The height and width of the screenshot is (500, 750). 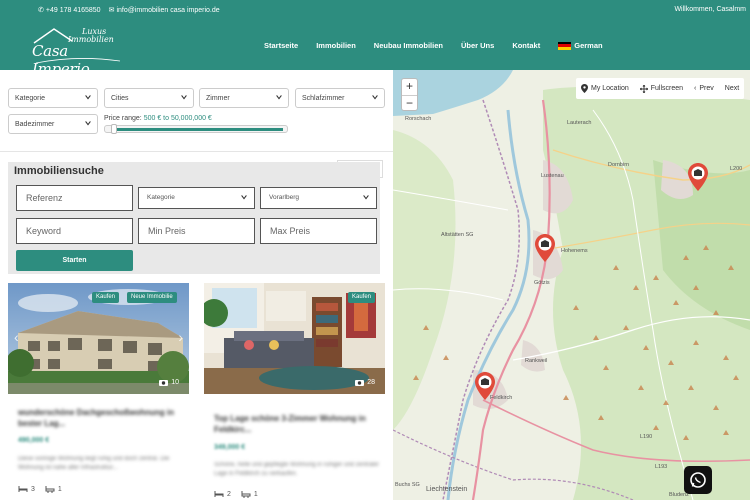 What do you see at coordinates (552, 176) in the screenshot?
I see `map-label-lustenau: Lustenau` at bounding box center [552, 176].